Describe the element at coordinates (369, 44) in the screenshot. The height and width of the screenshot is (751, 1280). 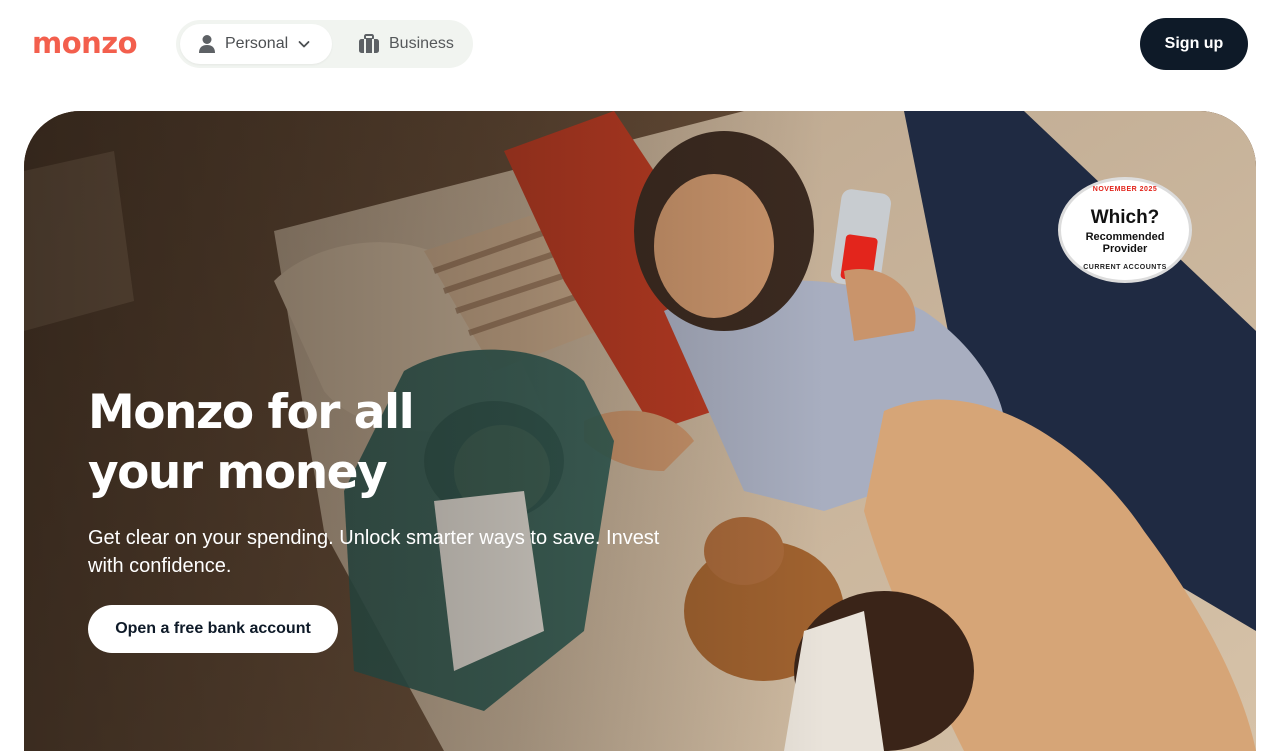
I see `briefcase-icon` at that location.